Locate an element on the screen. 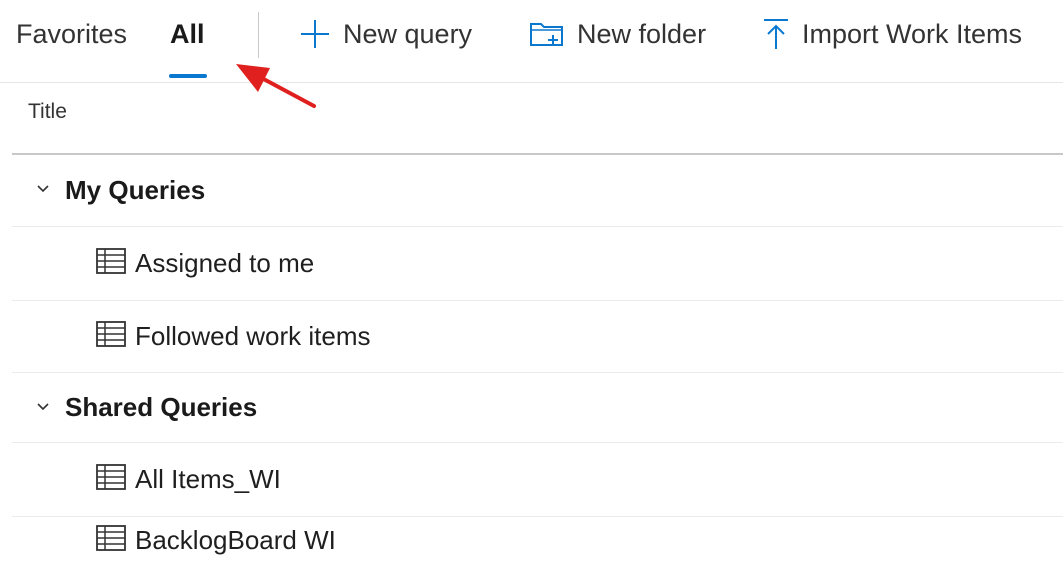  group-row-shared-queries: Shared Queries is located at coordinates (537, 407).